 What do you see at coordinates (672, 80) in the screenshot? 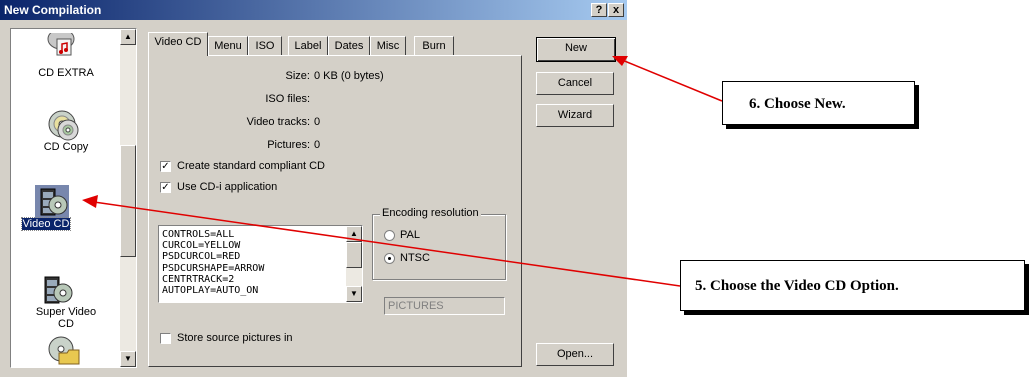
I see `arrow-to-new-button` at bounding box center [672, 80].